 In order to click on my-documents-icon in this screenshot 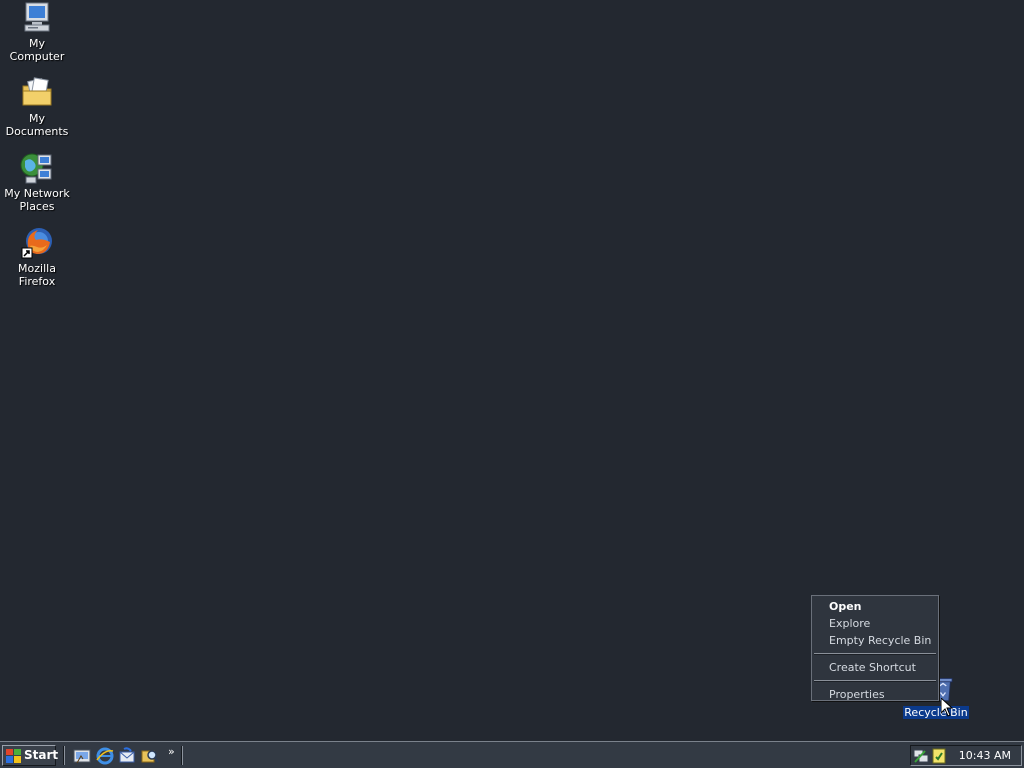, I will do `click(37, 91)`.